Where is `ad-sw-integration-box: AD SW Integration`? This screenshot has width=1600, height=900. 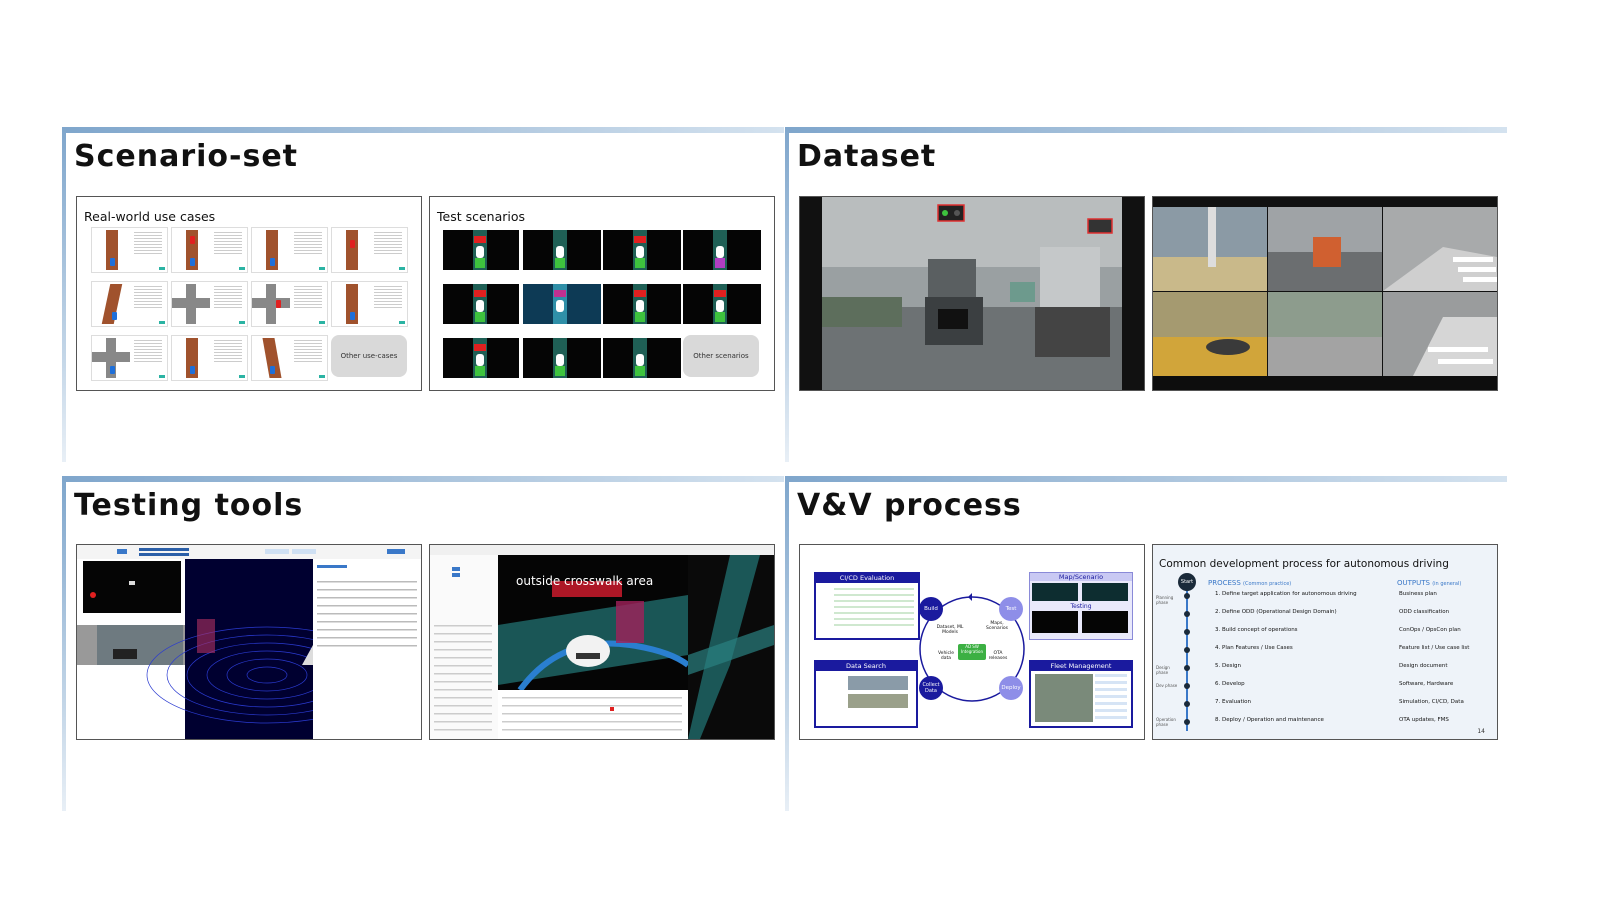
ad-sw-integration-box: AD SW Integration is located at coordinates (972, 652).